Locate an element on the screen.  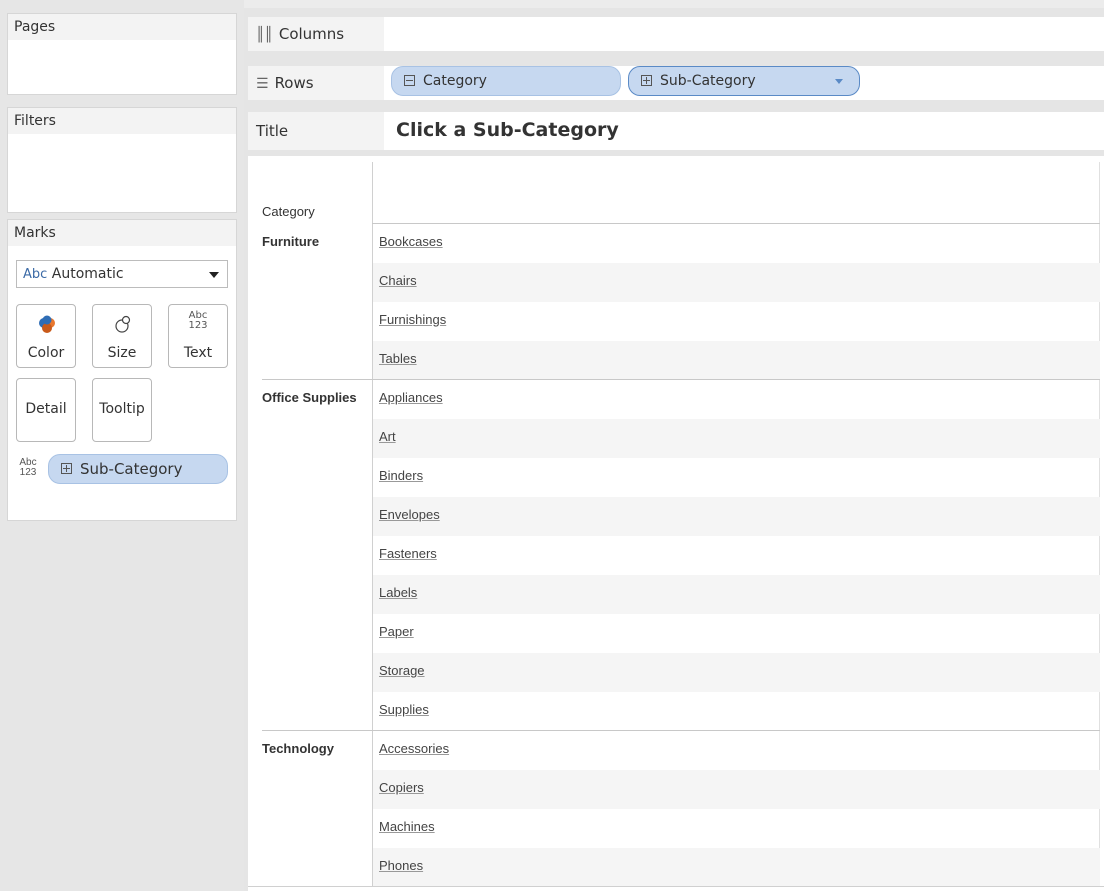
table-row: Phones is located at coordinates (736, 867).